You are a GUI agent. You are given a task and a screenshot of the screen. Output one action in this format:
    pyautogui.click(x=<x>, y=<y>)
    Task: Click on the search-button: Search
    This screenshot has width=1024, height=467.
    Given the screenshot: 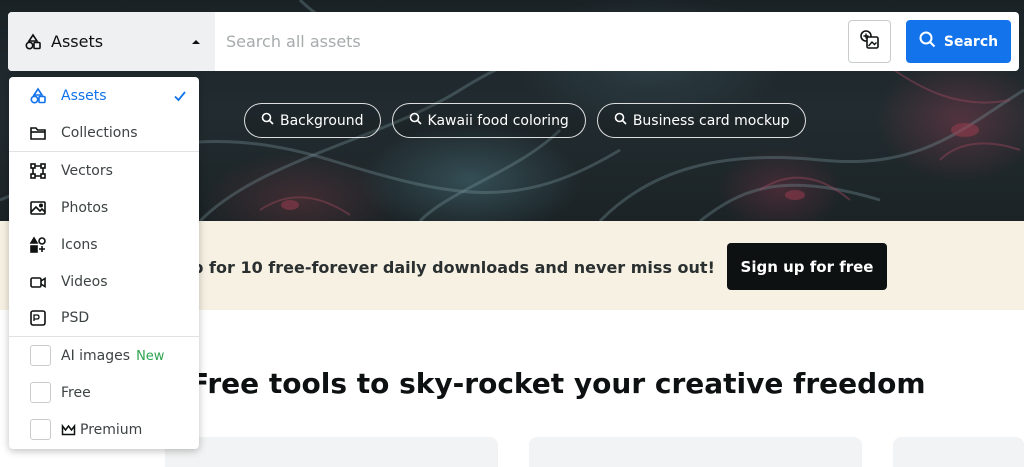 What is the action you would take?
    pyautogui.click(x=958, y=41)
    